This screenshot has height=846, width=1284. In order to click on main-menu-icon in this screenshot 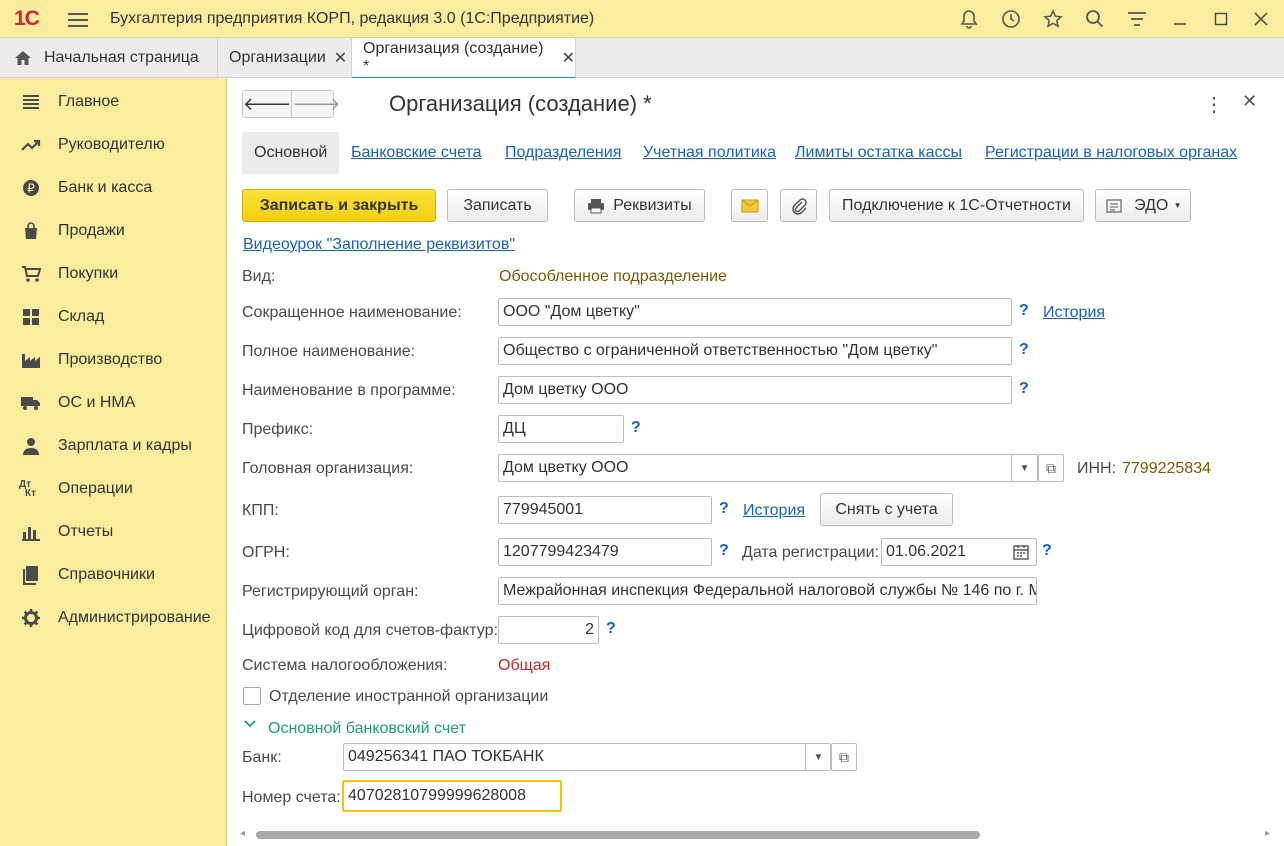, I will do `click(78, 19)`.